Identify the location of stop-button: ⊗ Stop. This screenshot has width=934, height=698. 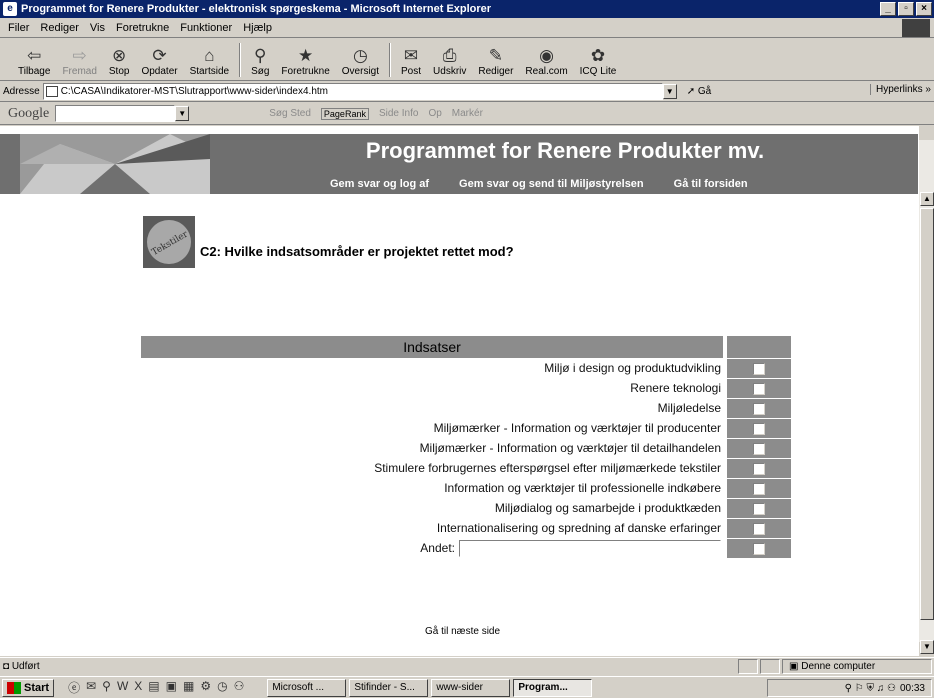
(119, 60).